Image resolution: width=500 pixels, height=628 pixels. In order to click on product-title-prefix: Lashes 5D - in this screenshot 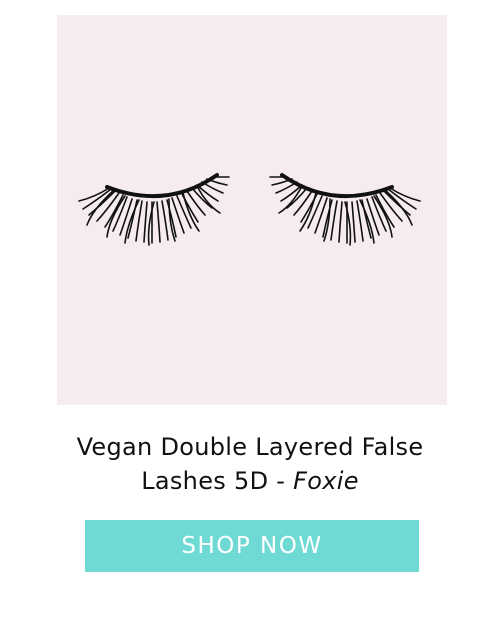, I will do `click(217, 481)`.